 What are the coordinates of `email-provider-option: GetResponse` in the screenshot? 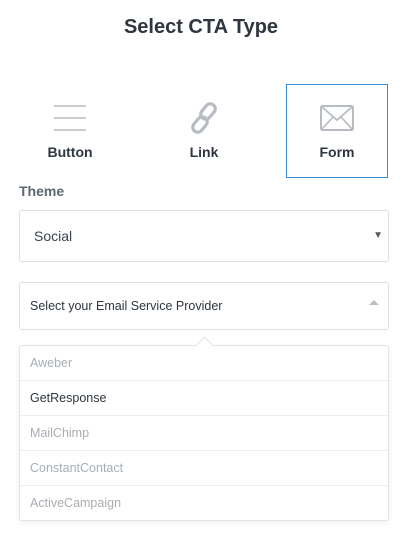 It's located at (204, 398).